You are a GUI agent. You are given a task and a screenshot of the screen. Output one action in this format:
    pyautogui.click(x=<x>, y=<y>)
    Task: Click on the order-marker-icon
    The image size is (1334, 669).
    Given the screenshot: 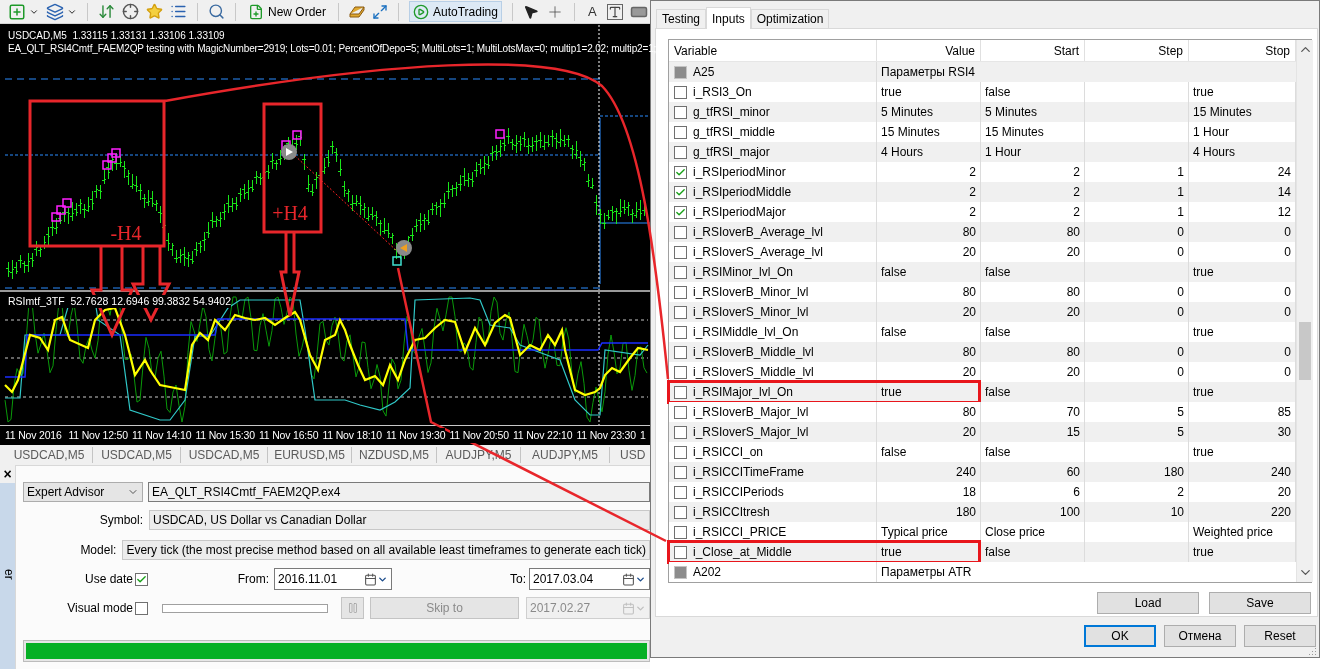 What is the action you would take?
    pyautogui.click(x=289, y=152)
    